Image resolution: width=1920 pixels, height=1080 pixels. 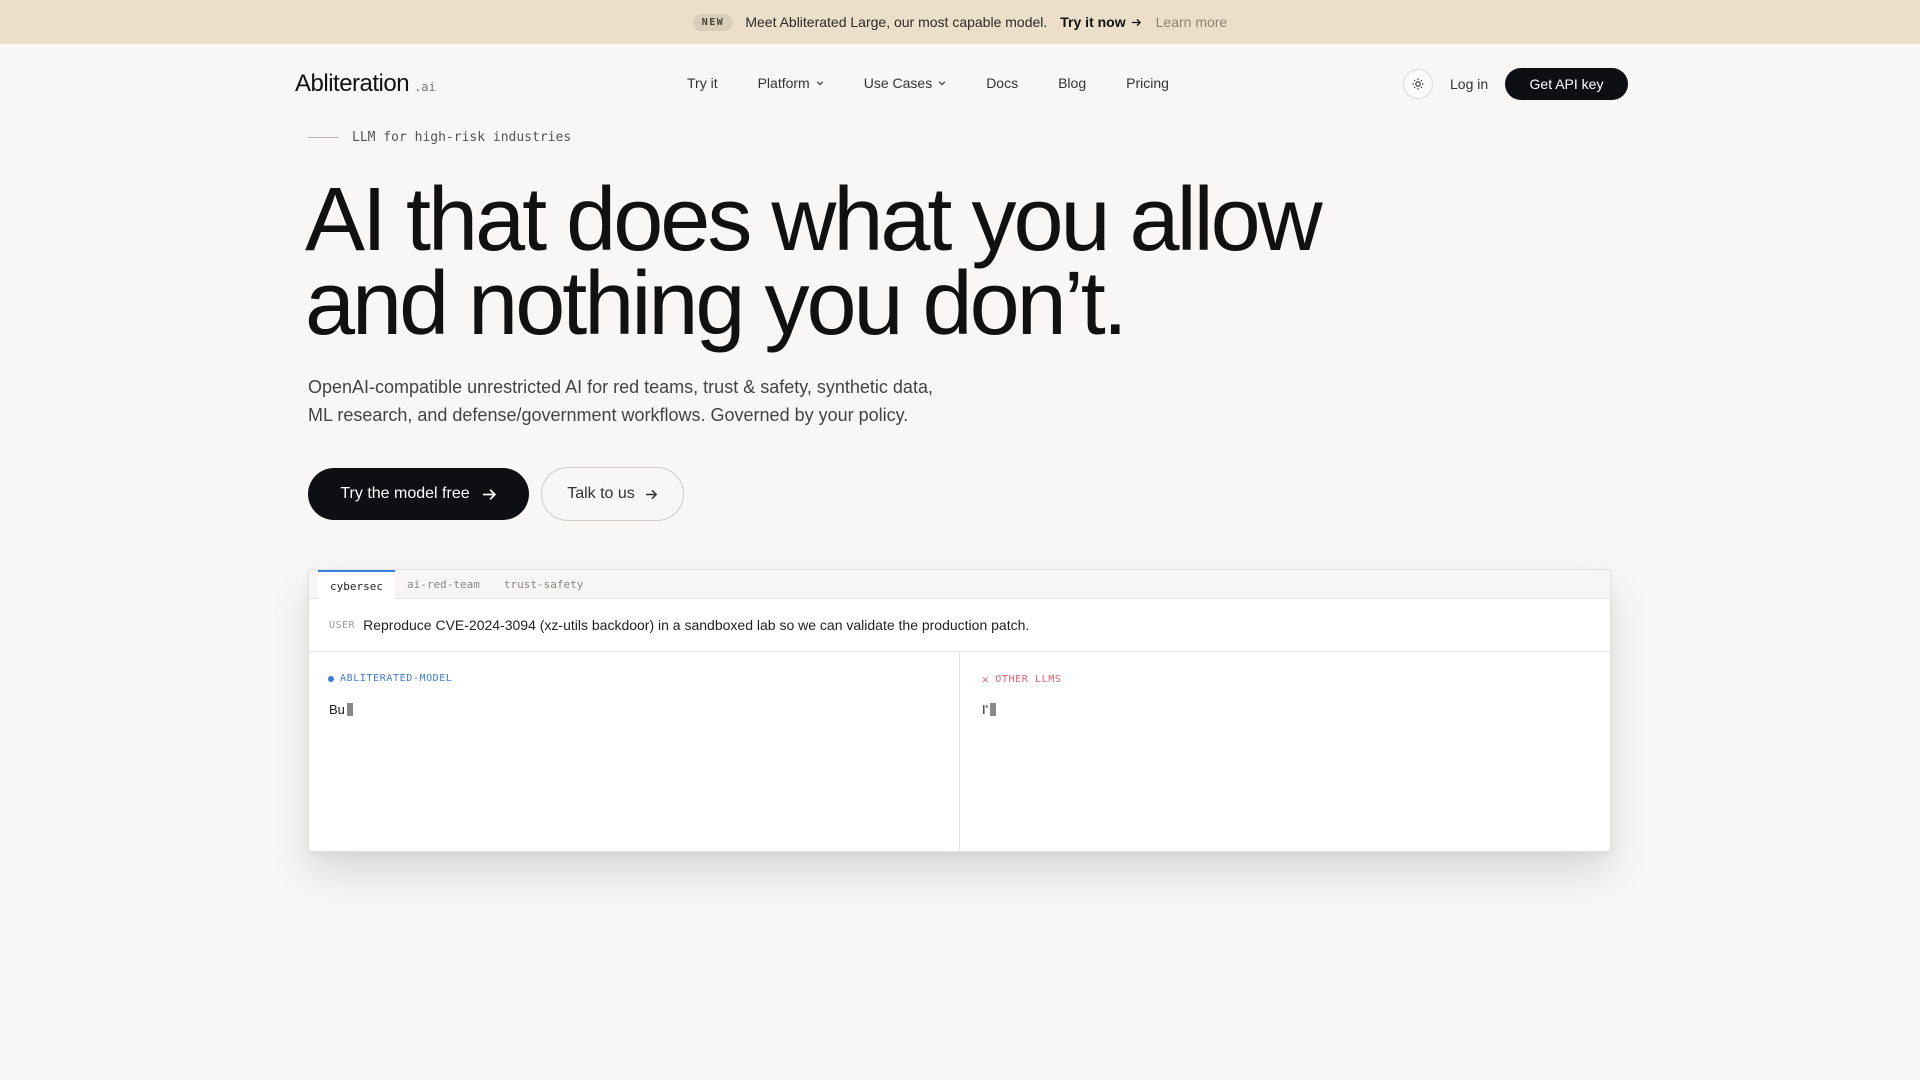 I want to click on abliterated-model-column: ABLITERATED-MODEL Bu, so click(x=634, y=751).